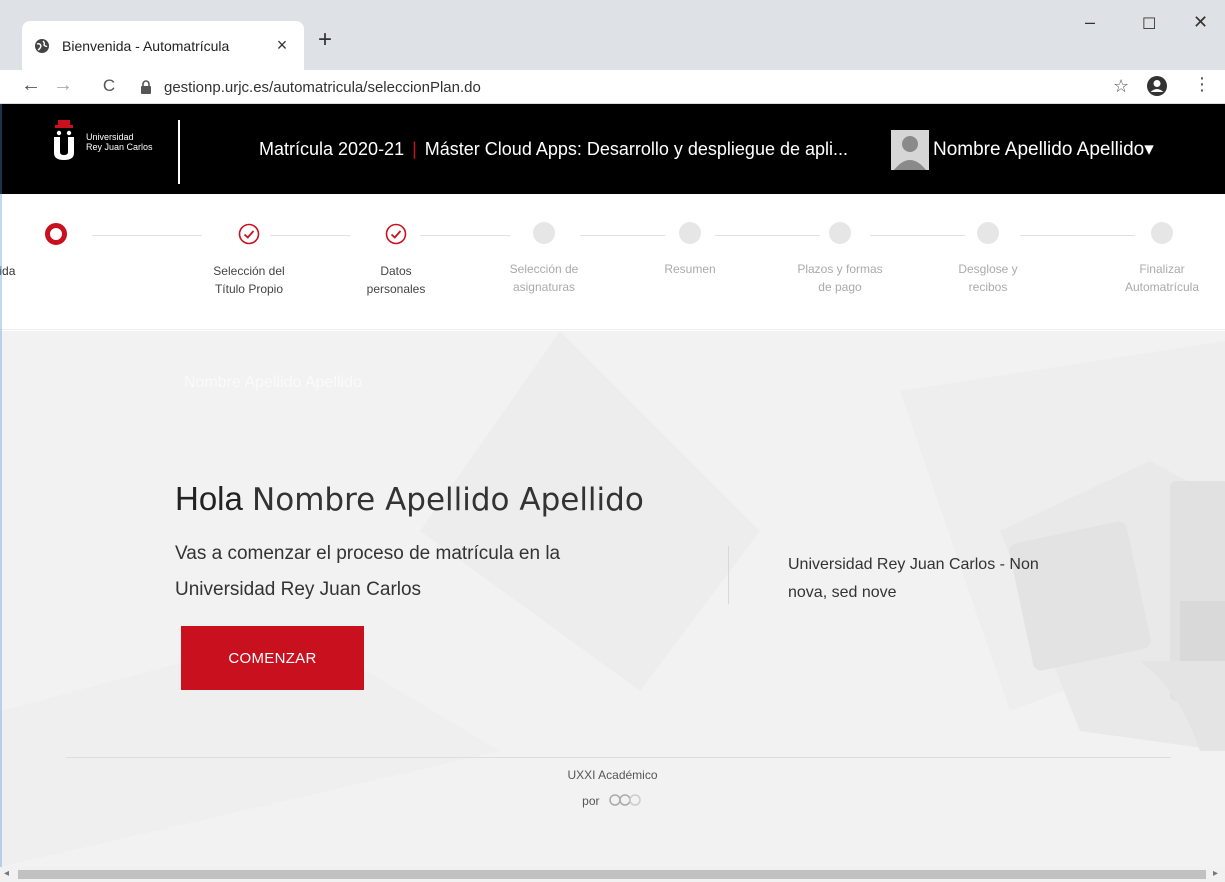 This screenshot has width=1225, height=882. Describe the element at coordinates (1158, 259) in the screenshot. I see `step-finalizar: Finalizar Automatrícula` at that location.